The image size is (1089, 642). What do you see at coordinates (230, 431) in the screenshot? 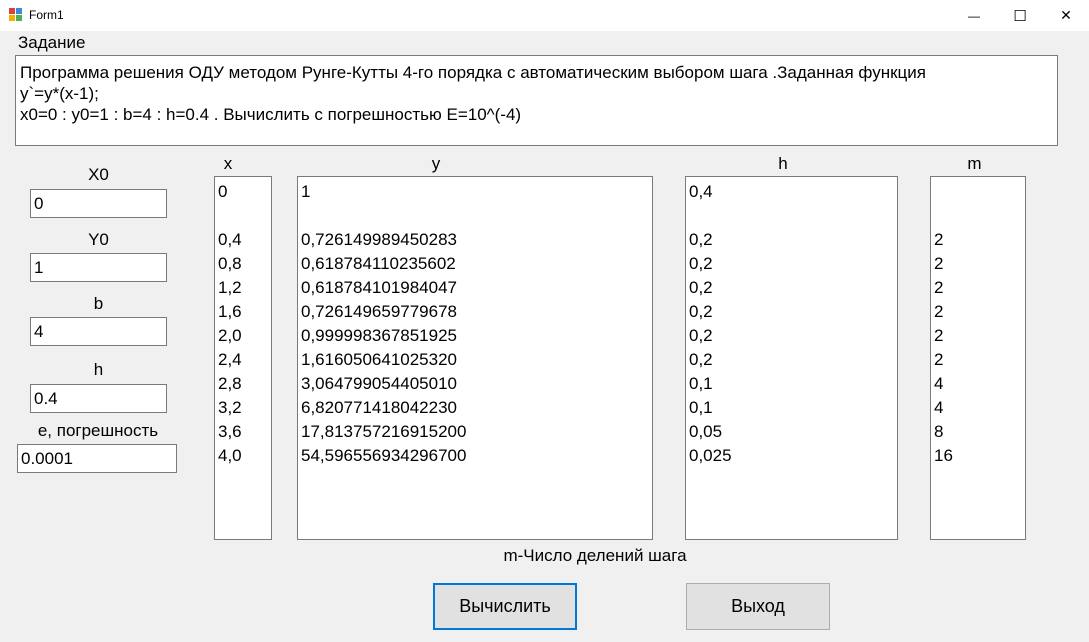
I see `list-item: 3,6` at bounding box center [230, 431].